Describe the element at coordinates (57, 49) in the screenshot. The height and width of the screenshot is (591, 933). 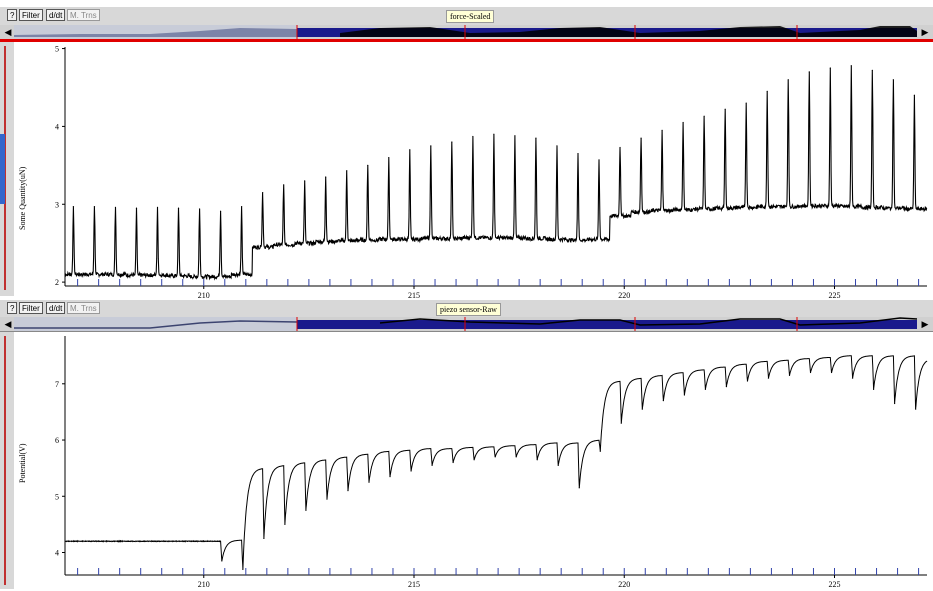
I see `force-y-tick-label: 5` at that location.